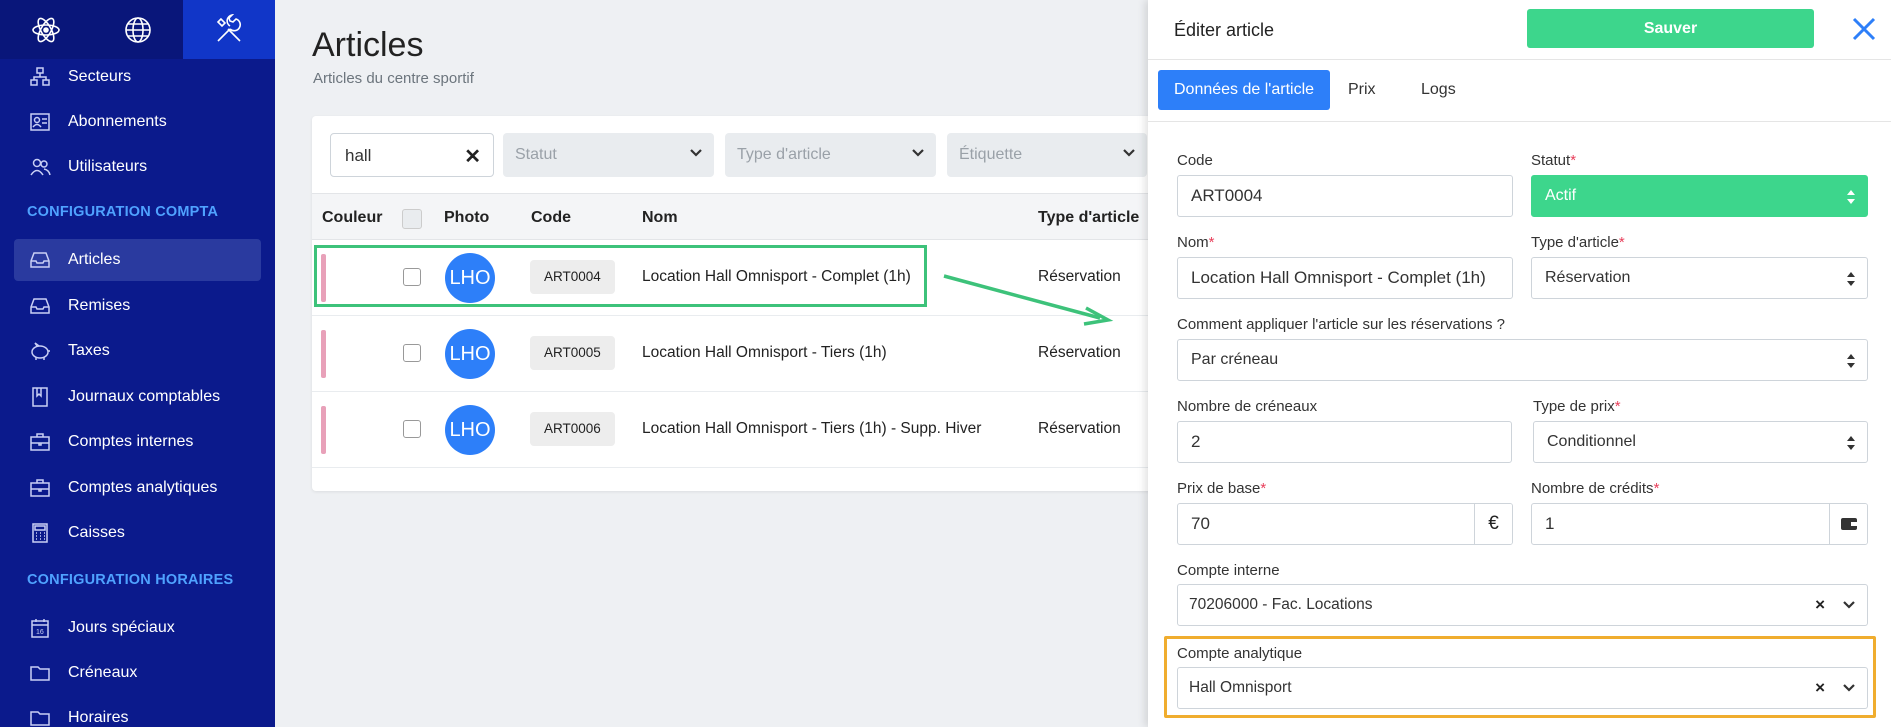 This screenshot has height=727, width=1891. Describe the element at coordinates (1864, 29) in the screenshot. I see `close-icon` at that location.